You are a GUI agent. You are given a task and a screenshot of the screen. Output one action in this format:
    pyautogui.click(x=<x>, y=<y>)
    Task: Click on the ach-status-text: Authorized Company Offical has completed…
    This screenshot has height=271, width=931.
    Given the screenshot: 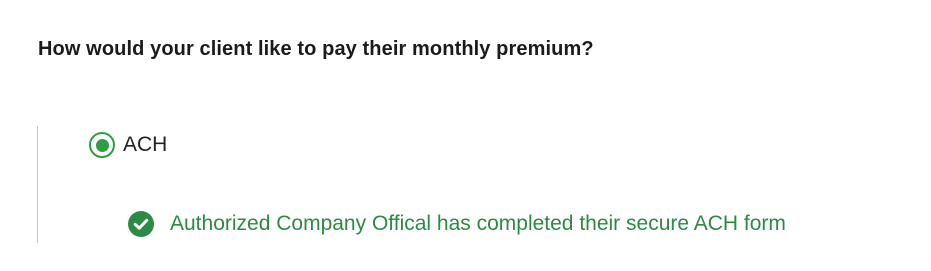 What is the action you would take?
    pyautogui.click(x=478, y=223)
    